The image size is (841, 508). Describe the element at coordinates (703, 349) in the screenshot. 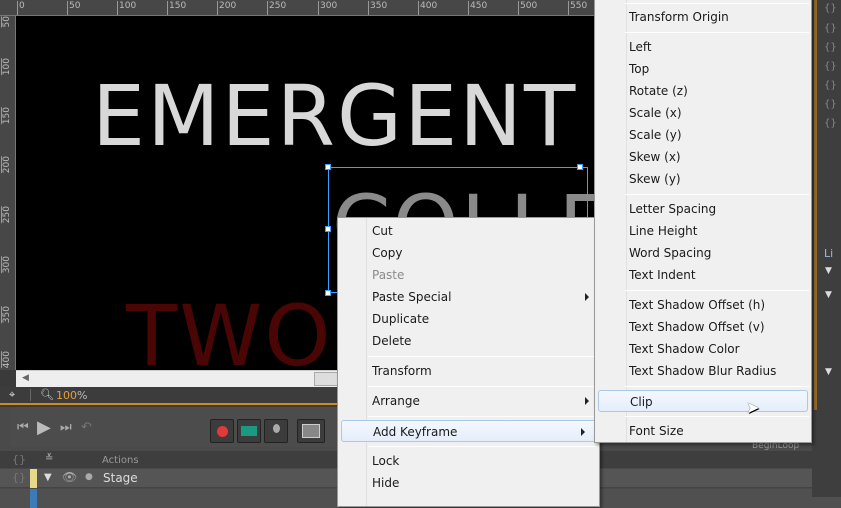

I see `submenu-item-text-shadow-color: Text Shadow Color` at that location.